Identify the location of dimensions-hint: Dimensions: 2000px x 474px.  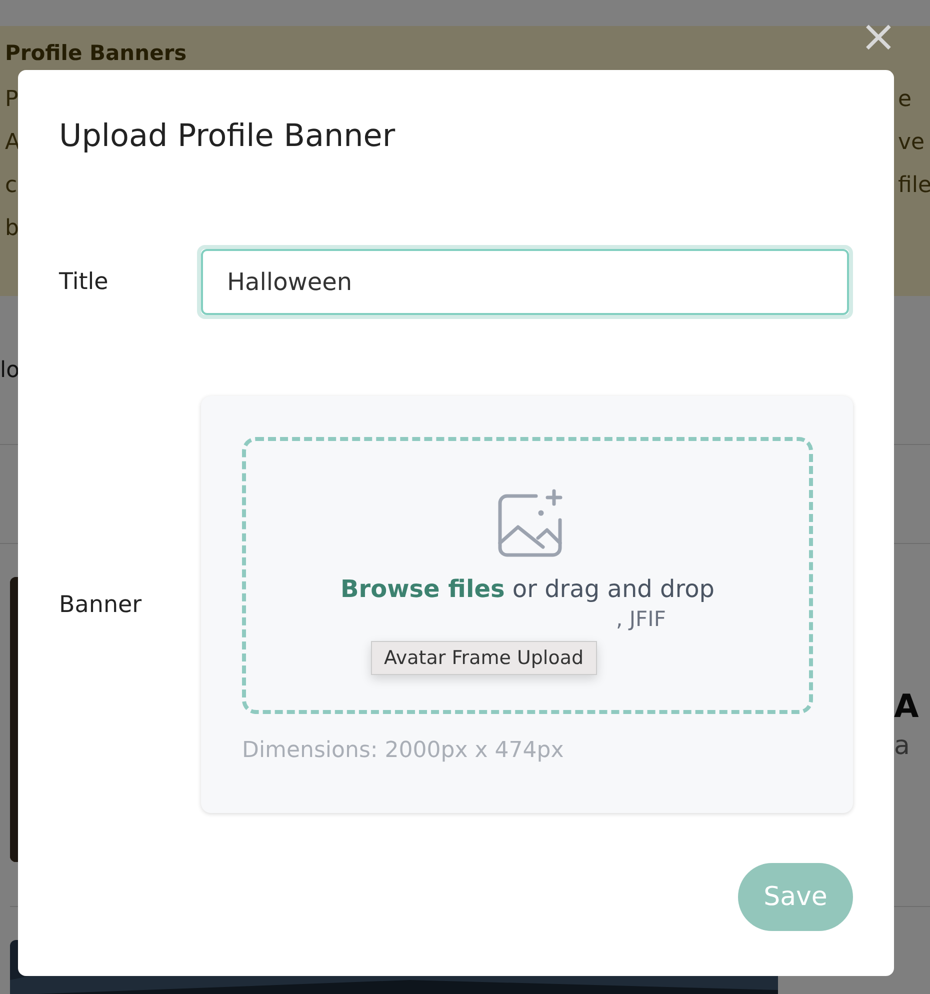
(403, 750).